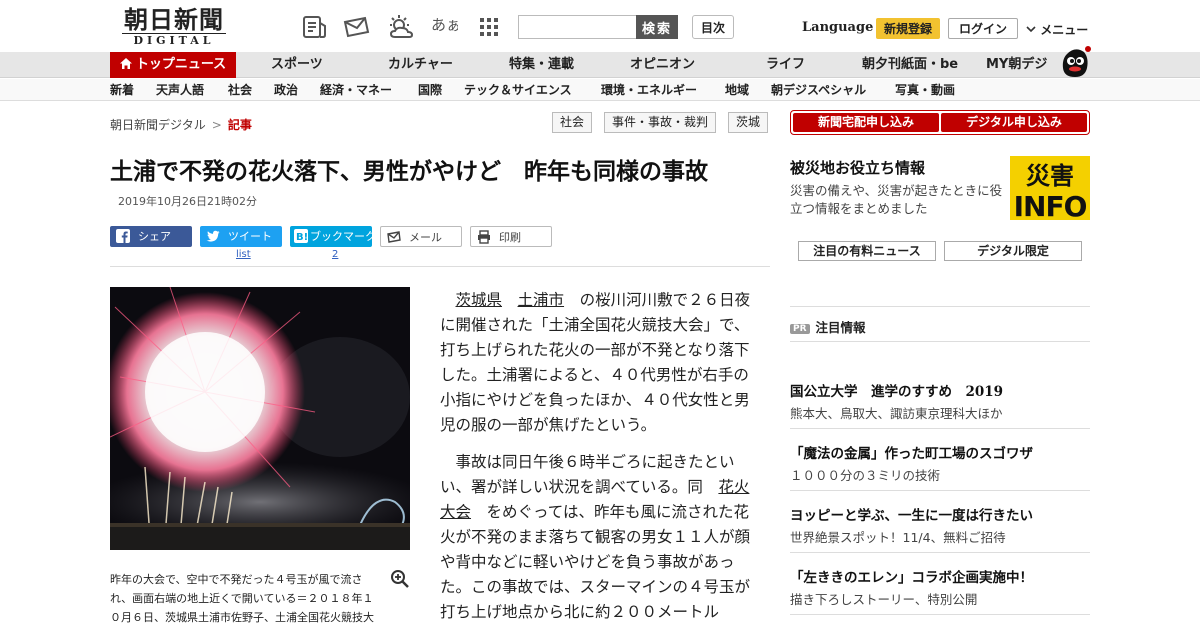 Image resolution: width=1200 pixels, height=630 pixels. I want to click on mascot-icon, so click(1076, 61).